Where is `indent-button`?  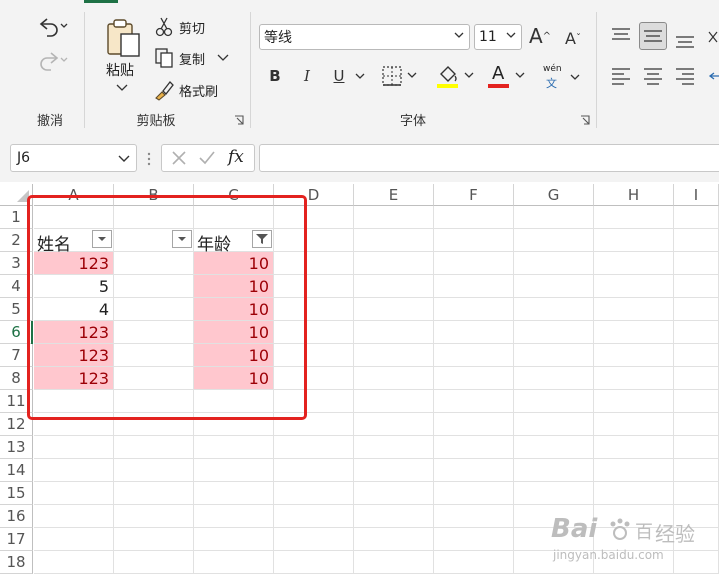 indent-button is located at coordinates (712, 76).